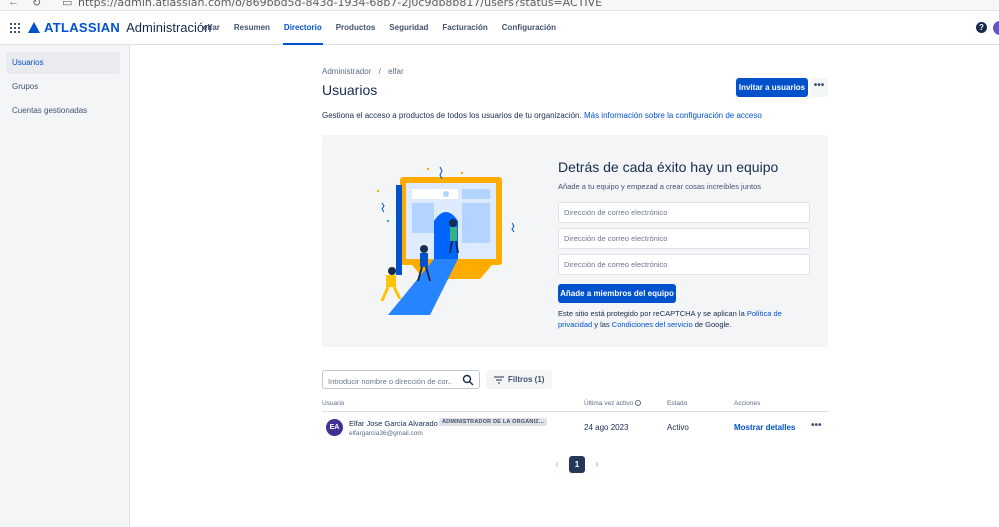 The image size is (999, 527). I want to click on page-title: Usuarios, so click(350, 90).